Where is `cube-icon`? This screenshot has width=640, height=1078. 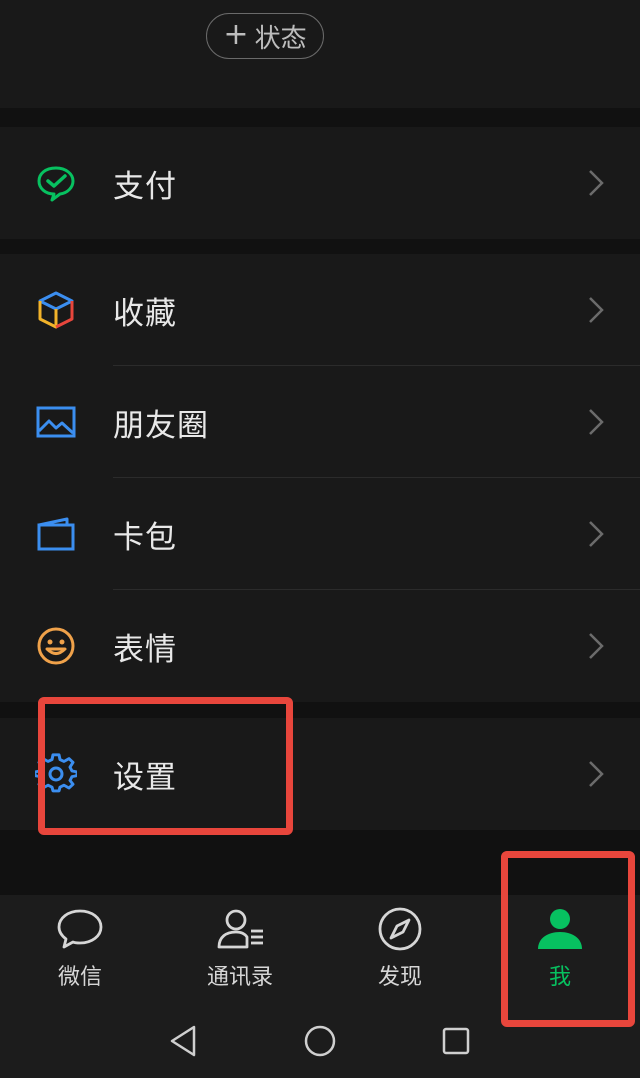
cube-icon is located at coordinates (56, 310).